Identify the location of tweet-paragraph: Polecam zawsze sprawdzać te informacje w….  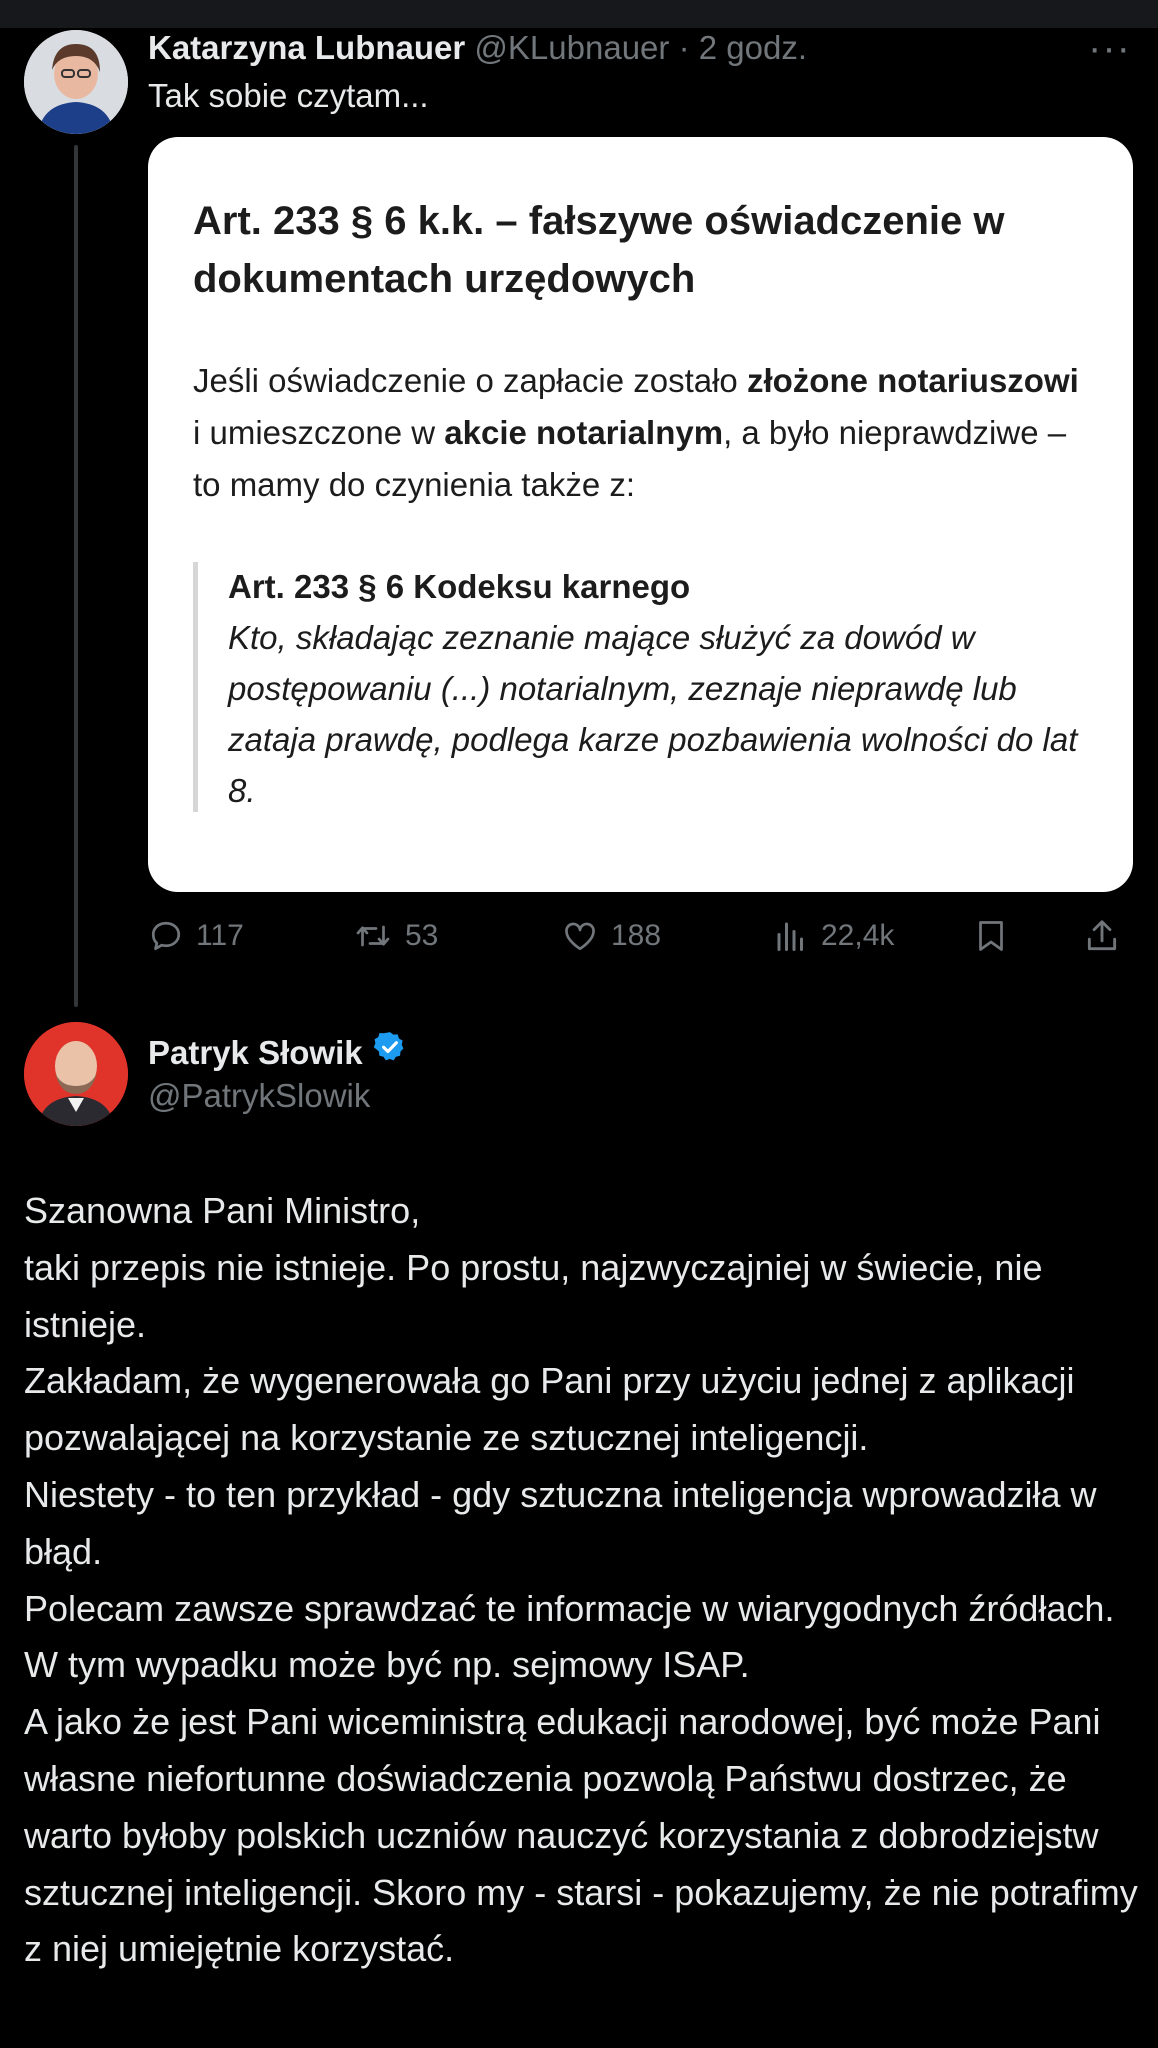
(569, 1636).